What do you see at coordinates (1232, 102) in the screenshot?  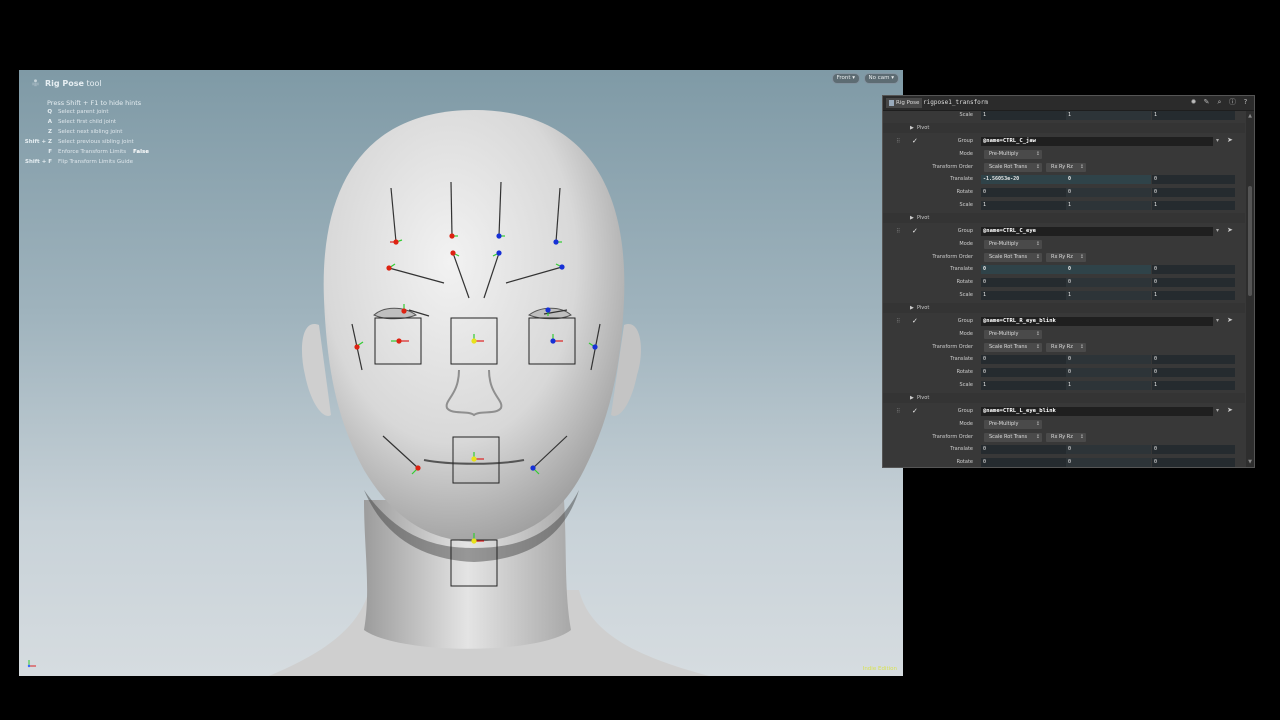 I see `info-icon: ⓘ` at bounding box center [1232, 102].